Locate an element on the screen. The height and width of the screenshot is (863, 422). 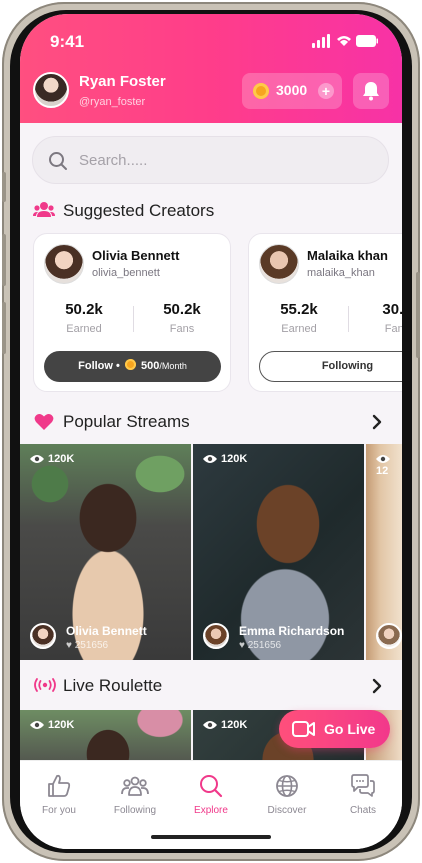
tab-for-you: For you is located at coordinates (59, 794).